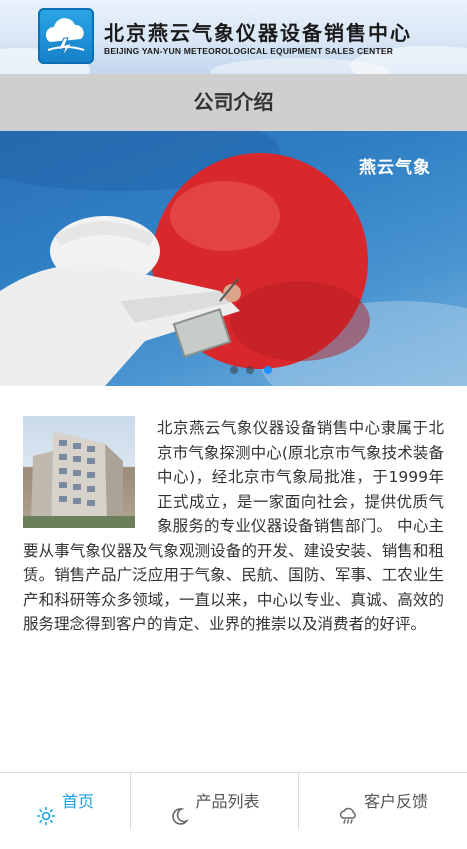 The width and height of the screenshot is (467, 849). What do you see at coordinates (79, 472) in the screenshot?
I see `office-building-photo` at bounding box center [79, 472].